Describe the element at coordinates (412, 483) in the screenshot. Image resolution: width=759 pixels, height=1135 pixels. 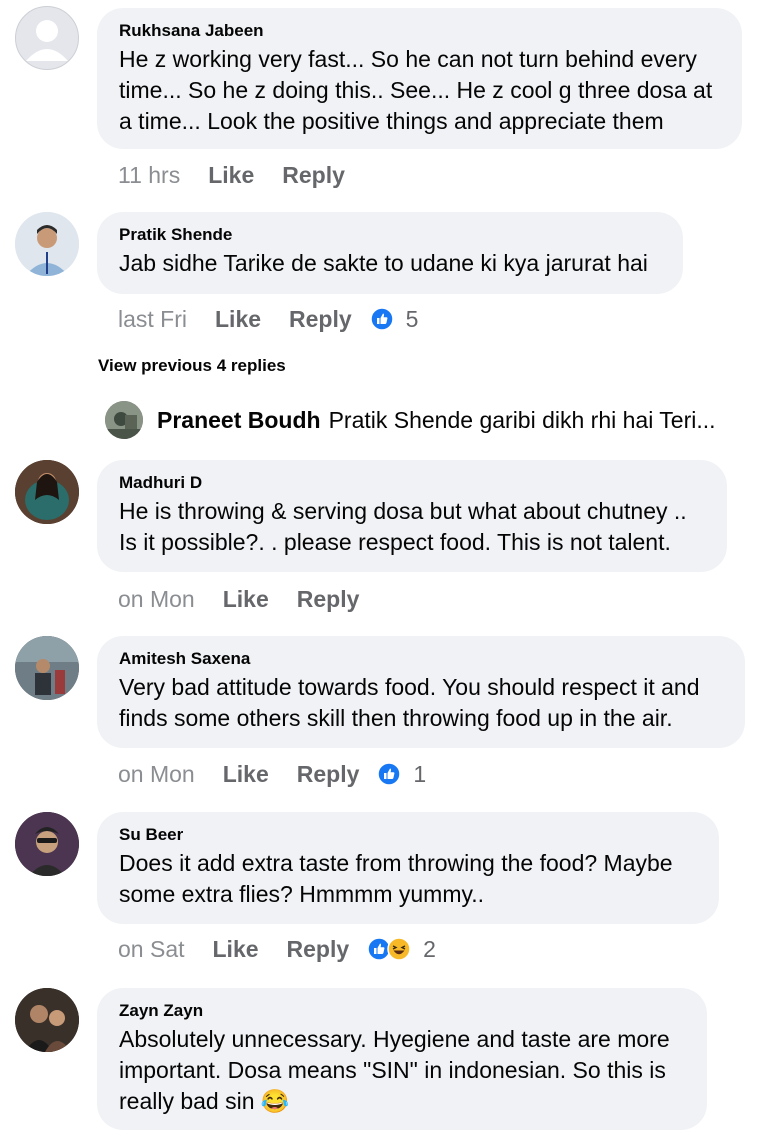
I see `commenter-name: Madhuri D` at that location.